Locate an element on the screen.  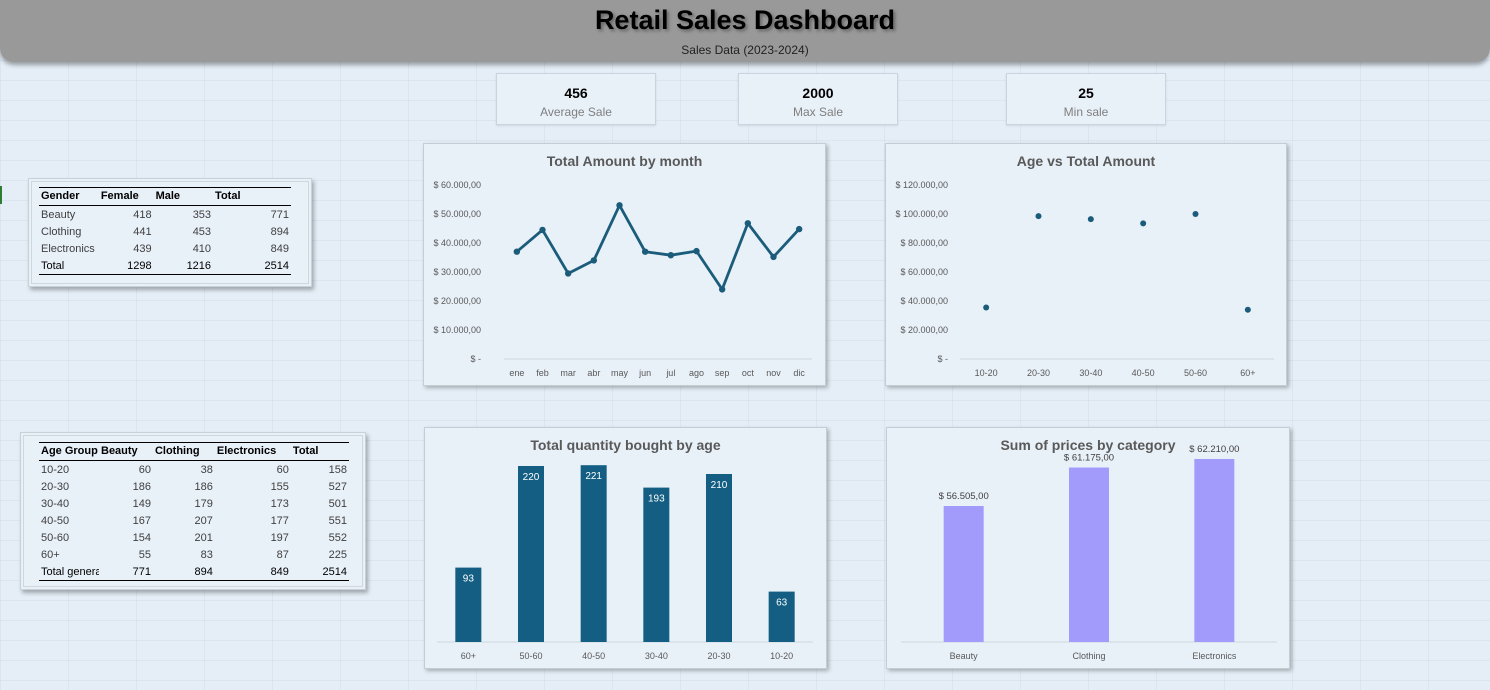
table-row: 50-60 154 201 197 552 is located at coordinates (194, 537).